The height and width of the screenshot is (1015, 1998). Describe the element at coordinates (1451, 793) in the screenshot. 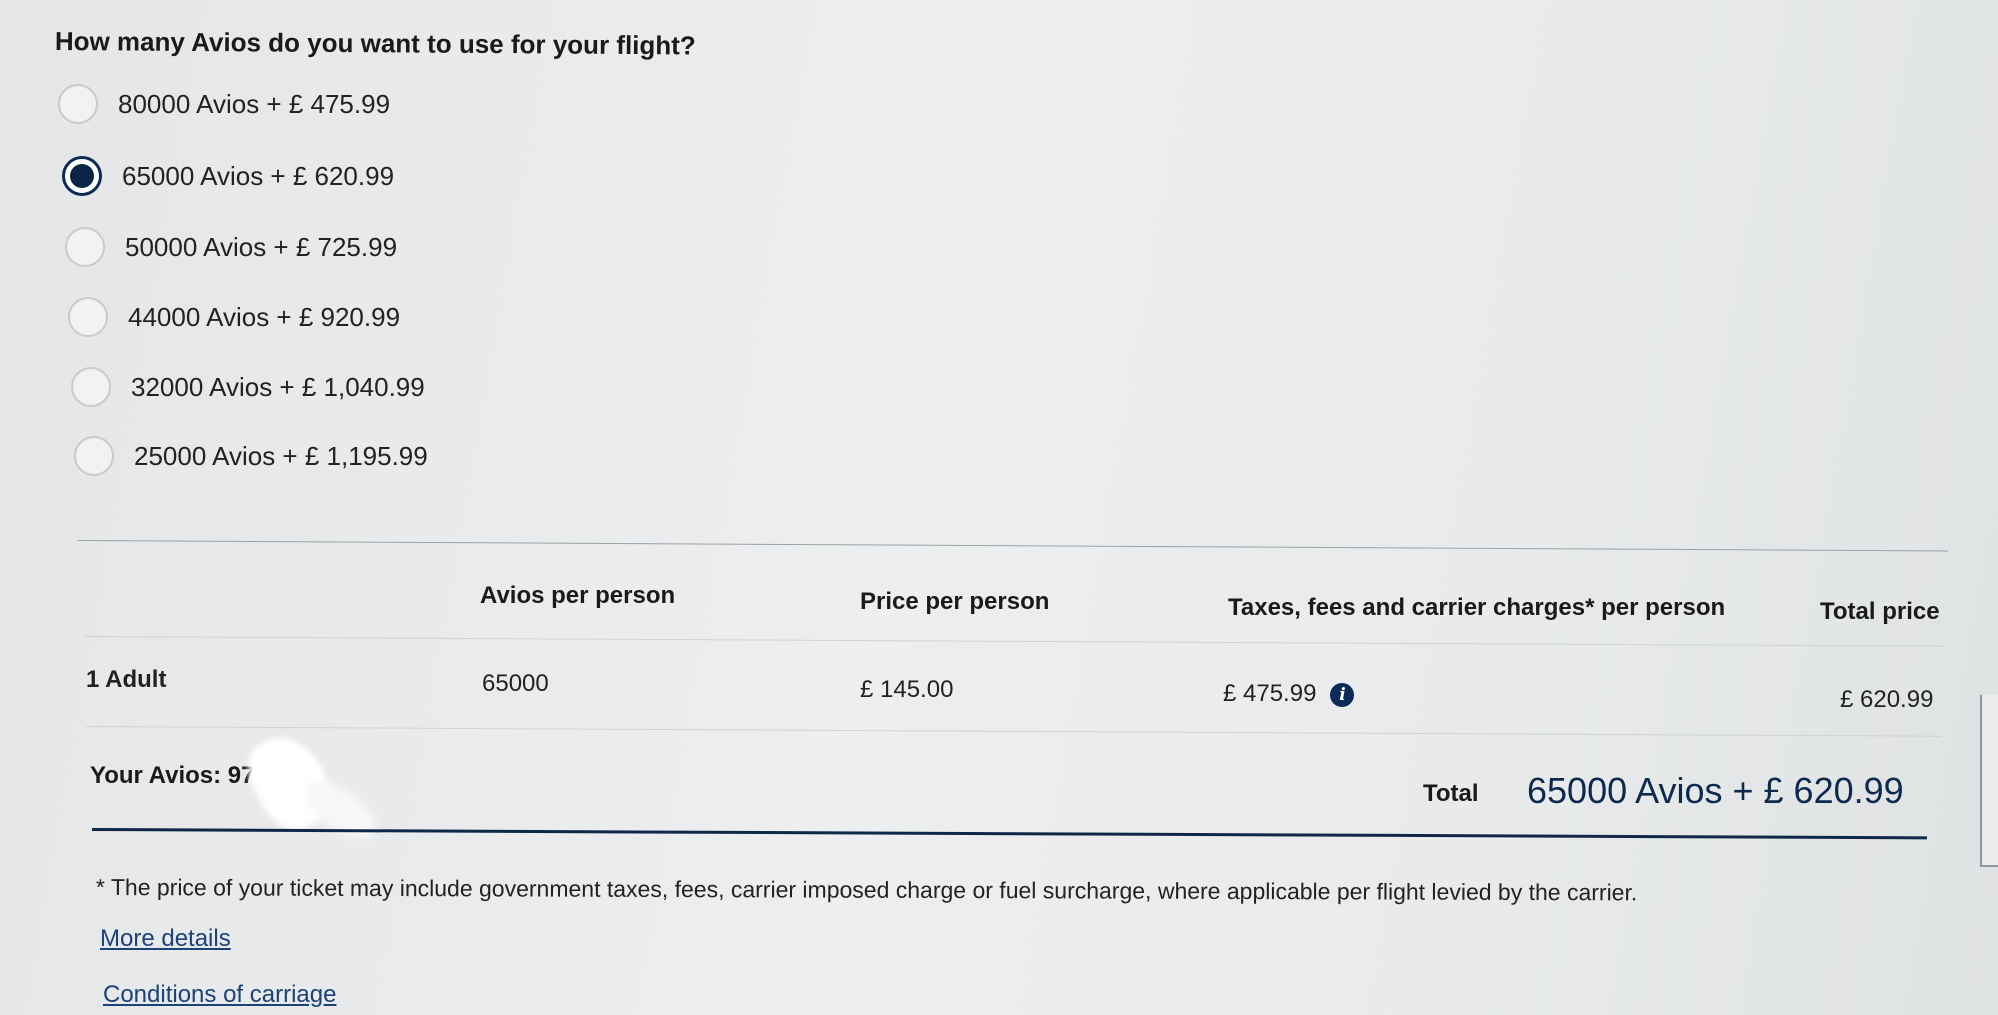

I see `total-label: Total` at that location.